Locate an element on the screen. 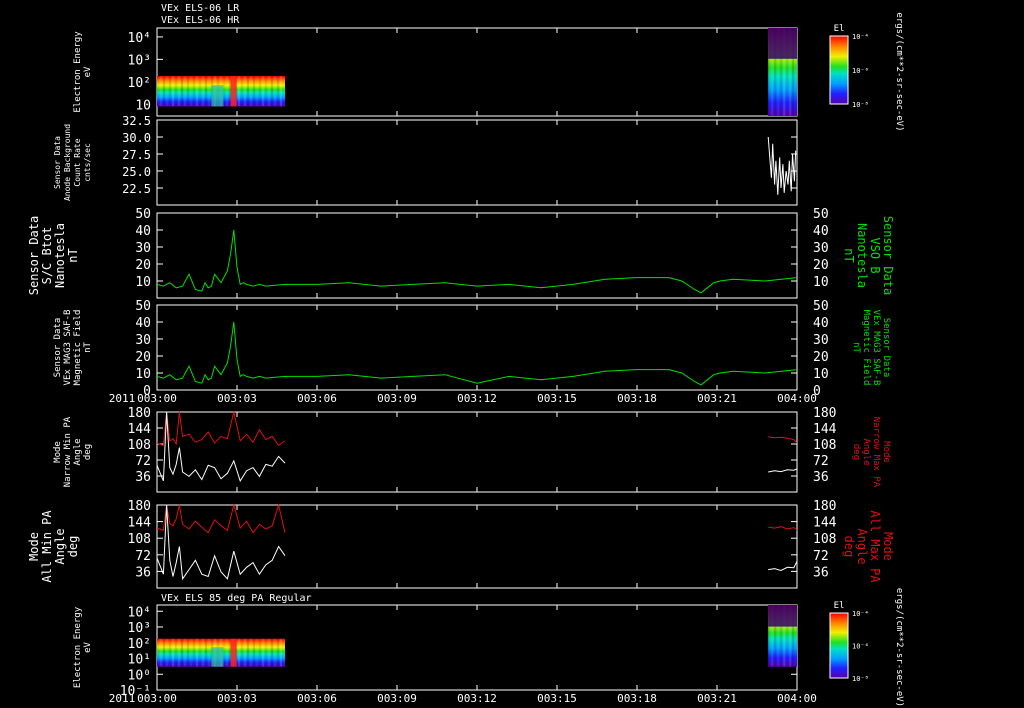 This screenshot has width=1024, height=708. colorbar-label: El is located at coordinates (839, 606).